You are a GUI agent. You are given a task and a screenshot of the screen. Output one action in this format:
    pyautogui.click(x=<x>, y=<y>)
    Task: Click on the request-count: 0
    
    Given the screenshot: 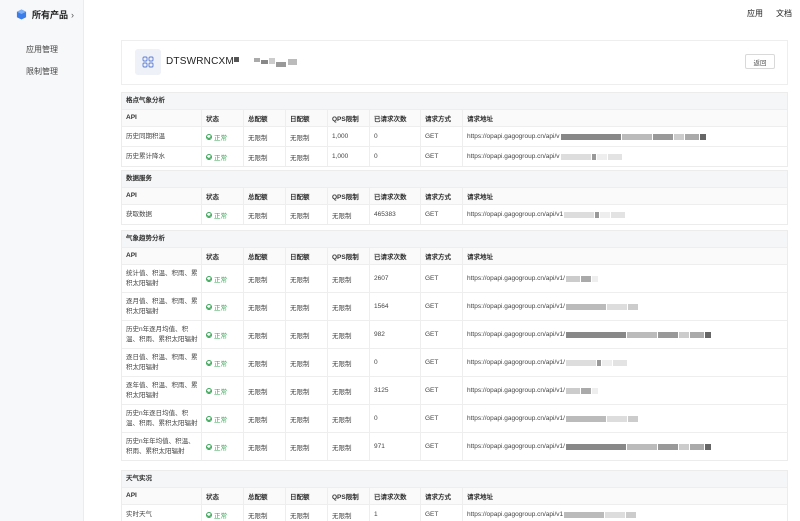 What is the action you would take?
    pyautogui.click(x=395, y=362)
    